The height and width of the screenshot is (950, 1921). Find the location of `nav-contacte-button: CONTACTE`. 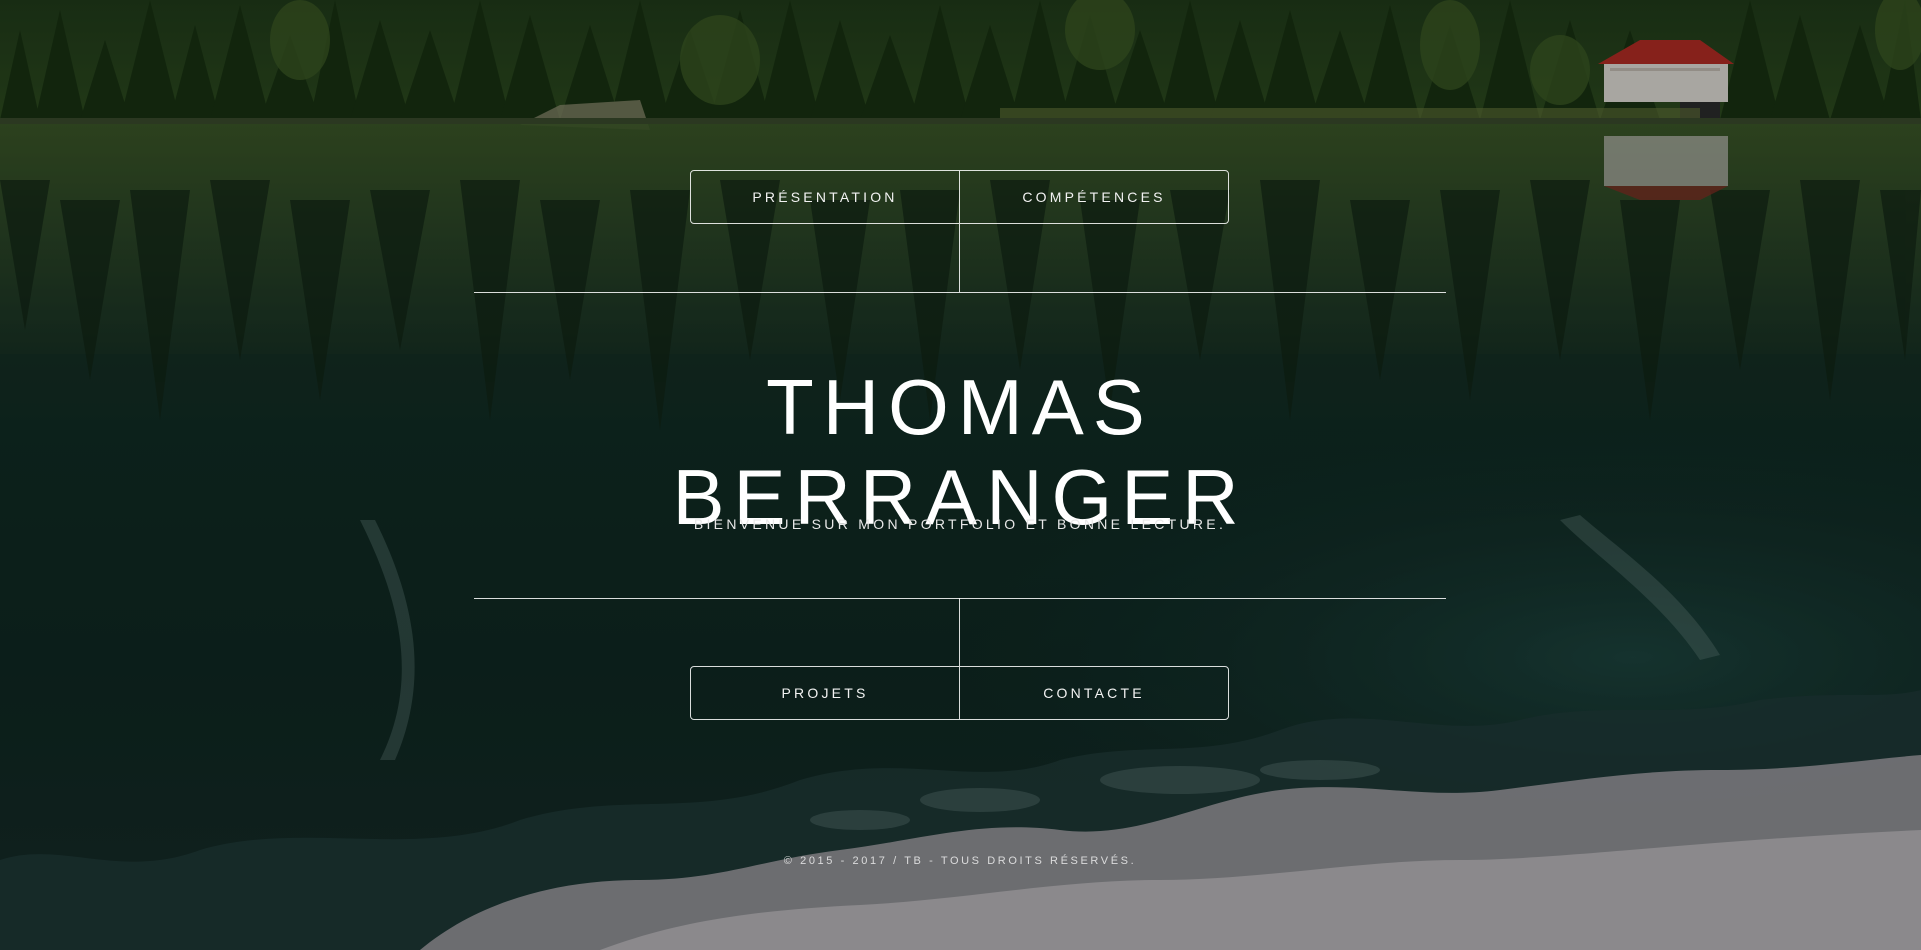

nav-contacte-button: CONTACTE is located at coordinates (1093, 693).